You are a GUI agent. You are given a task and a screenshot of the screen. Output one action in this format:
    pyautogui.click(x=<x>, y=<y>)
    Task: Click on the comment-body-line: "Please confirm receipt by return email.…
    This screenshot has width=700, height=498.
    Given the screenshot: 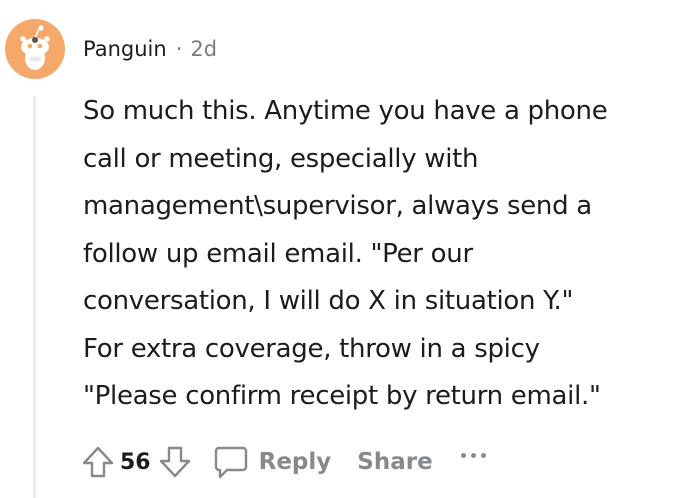 What is the action you would take?
    pyautogui.click(x=342, y=396)
    